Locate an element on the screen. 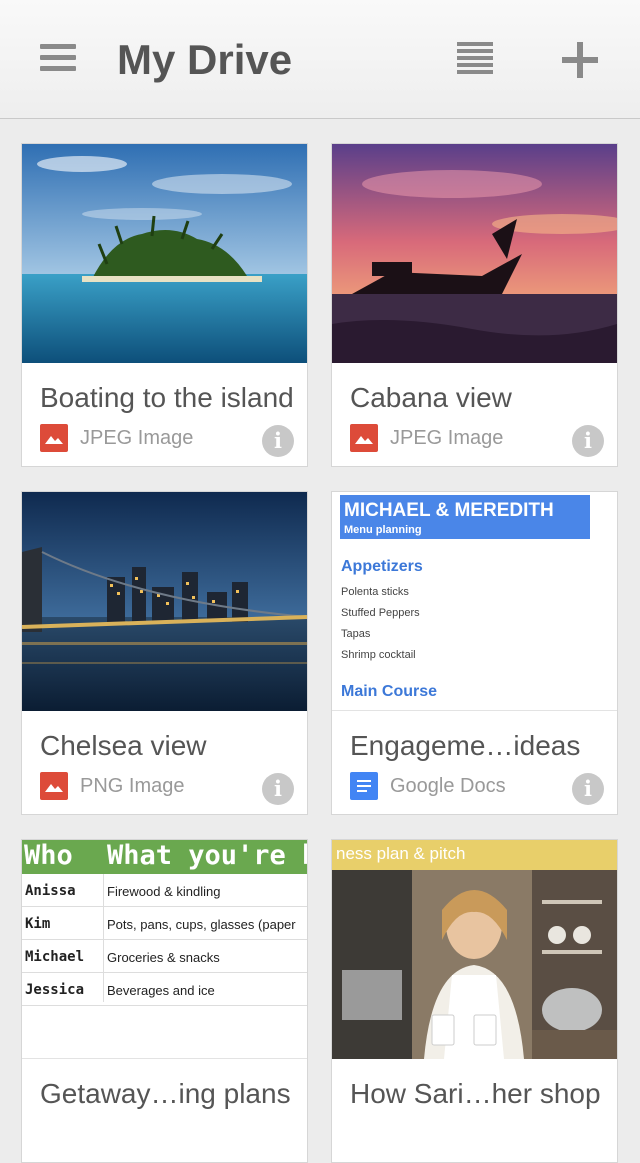 The width and height of the screenshot is (640, 1163). file-title: Cabana view is located at coordinates (431, 397).